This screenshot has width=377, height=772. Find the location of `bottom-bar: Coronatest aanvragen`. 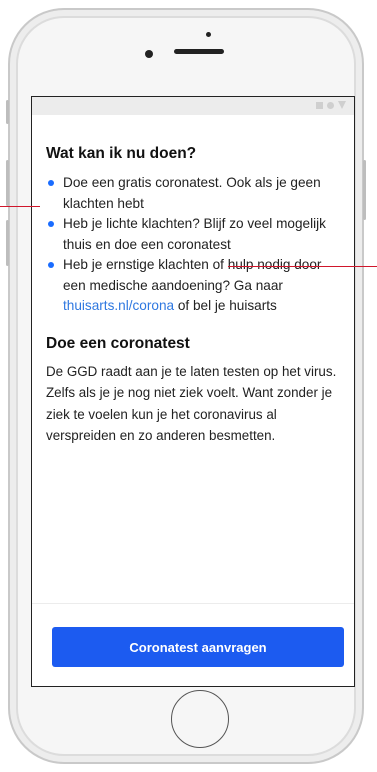

bottom-bar: Coronatest aanvragen is located at coordinates (193, 644).